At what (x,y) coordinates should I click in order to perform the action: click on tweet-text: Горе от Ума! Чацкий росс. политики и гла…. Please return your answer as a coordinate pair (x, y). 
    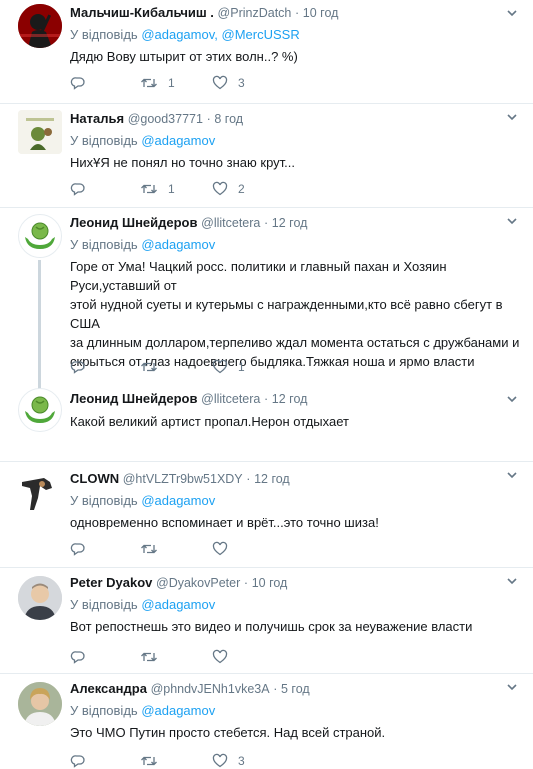
    Looking at the image, I should click on (295, 314).